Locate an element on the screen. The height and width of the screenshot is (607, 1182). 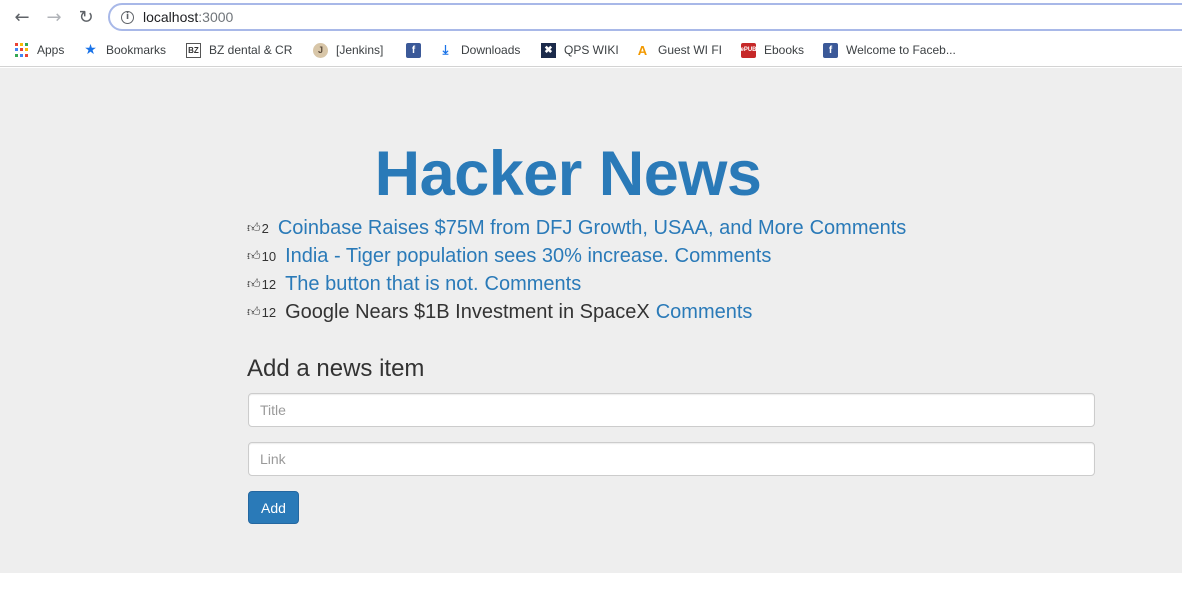
bookmark-guest-wifi: A Guest WI FI is located at coordinates (678, 50).